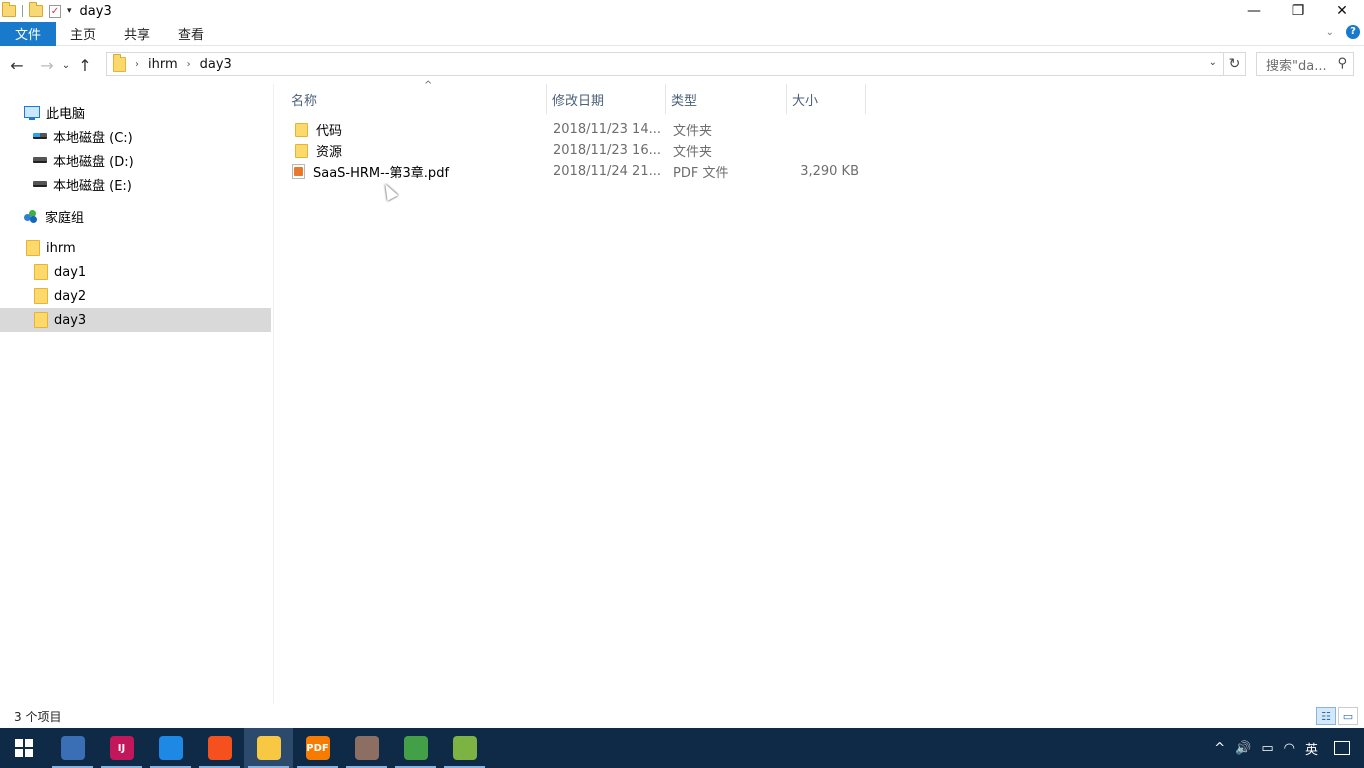 Image resolution: width=1364 pixels, height=768 pixels. I want to click on table-row: 资源 2018/11/23 16... 文件夹, so click(574, 150).